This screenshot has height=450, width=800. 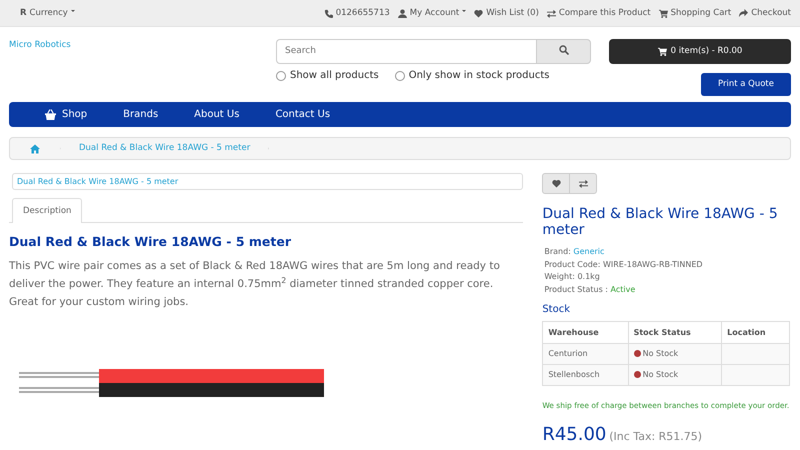 I want to click on product-detail: Product Status : Active, so click(x=589, y=290).